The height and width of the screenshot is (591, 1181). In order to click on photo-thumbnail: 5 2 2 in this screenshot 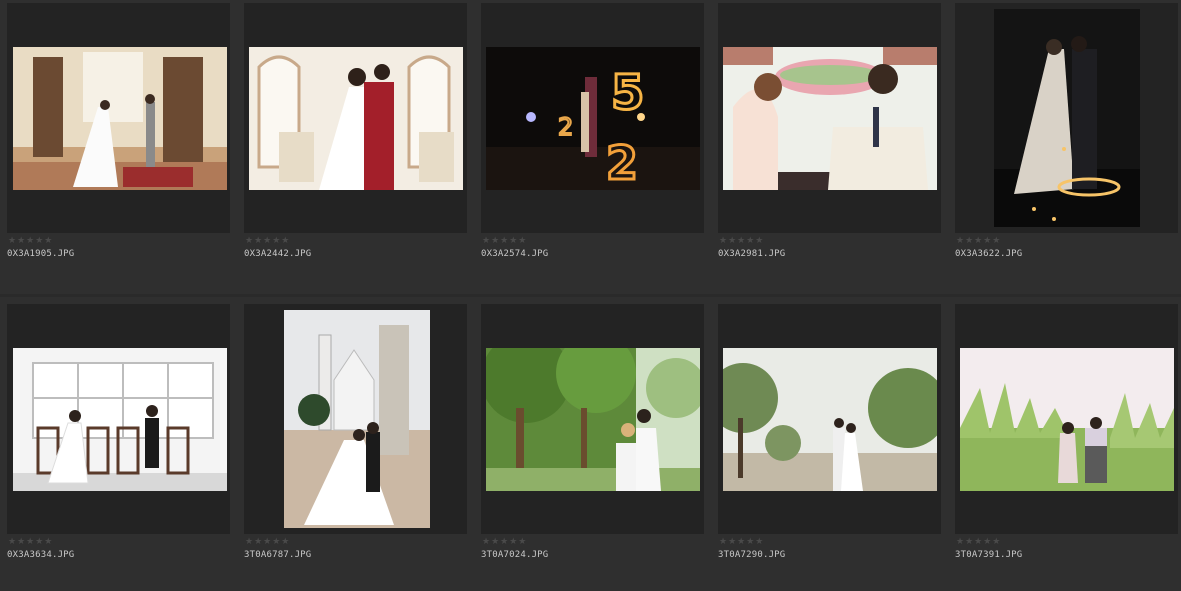, I will do `click(593, 118)`.